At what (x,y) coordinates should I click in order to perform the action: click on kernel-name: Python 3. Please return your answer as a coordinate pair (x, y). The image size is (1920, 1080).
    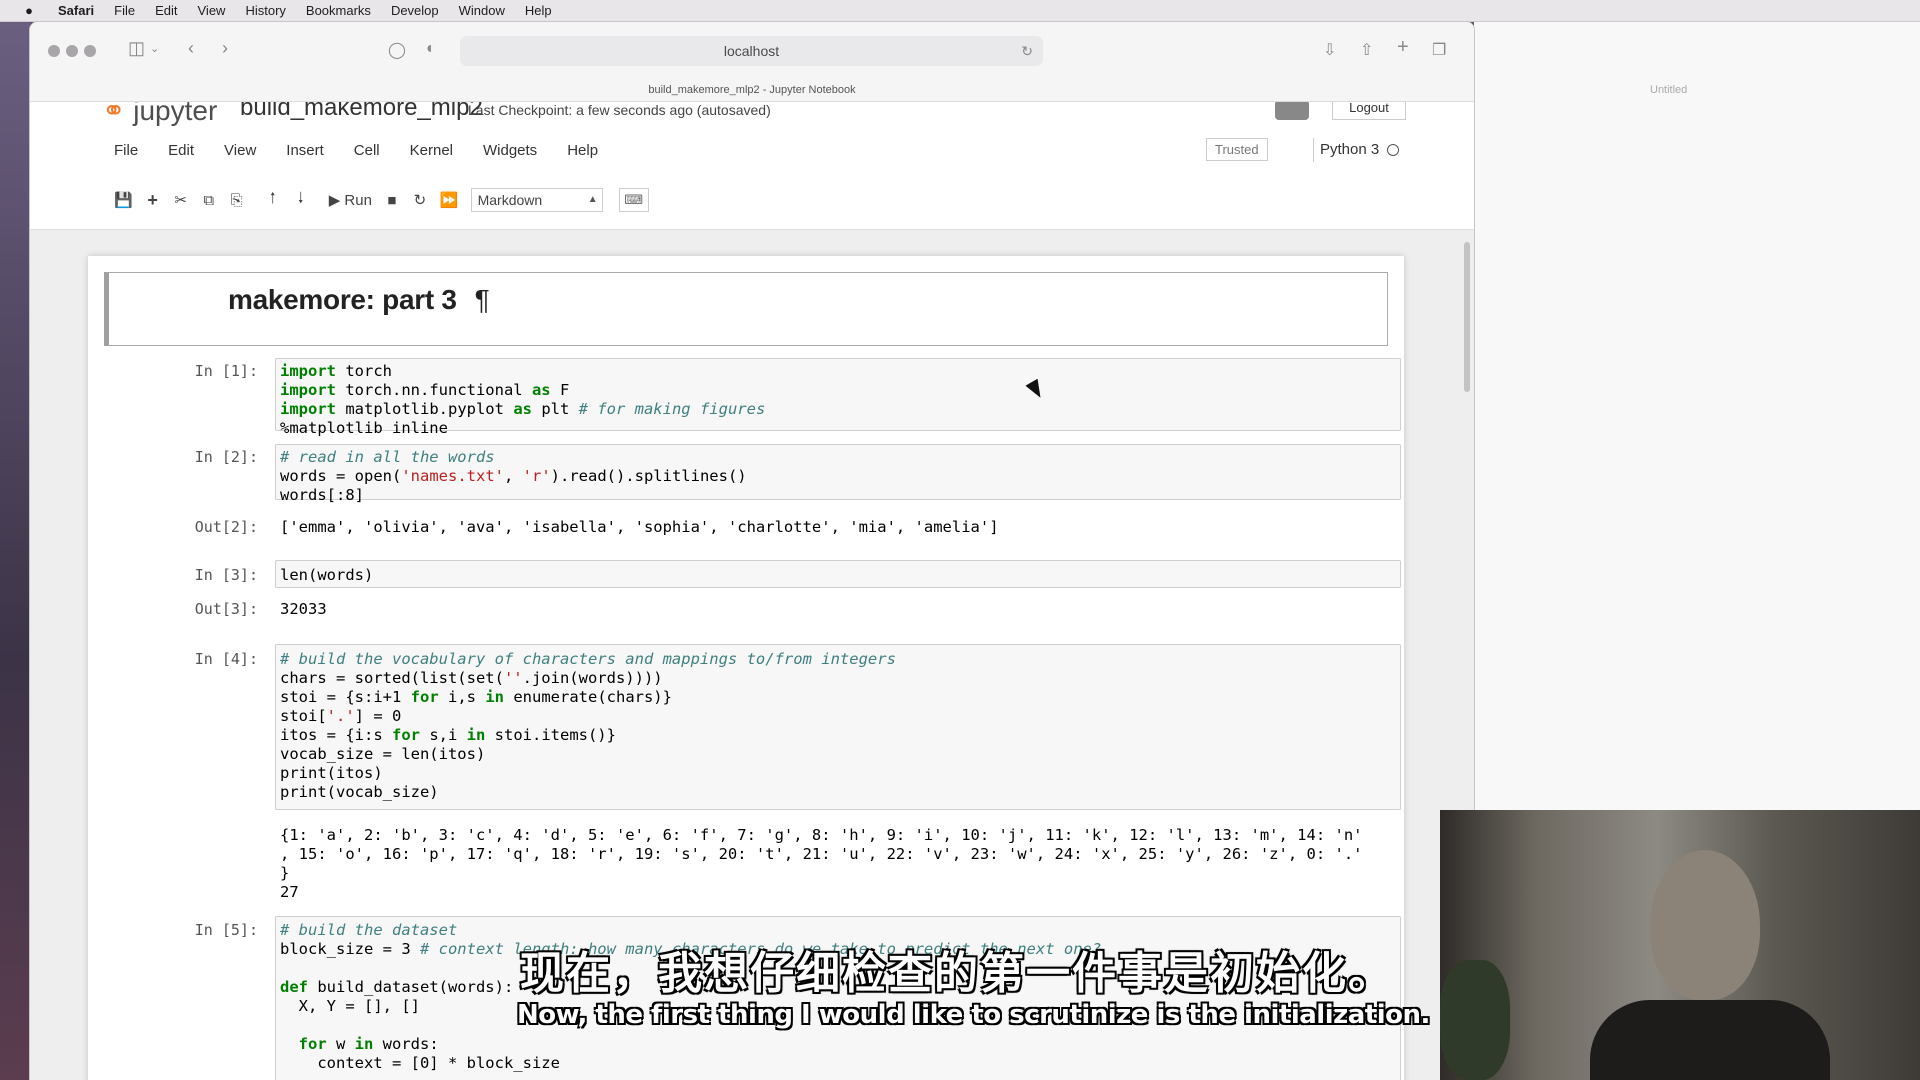
    Looking at the image, I should click on (1346, 150).